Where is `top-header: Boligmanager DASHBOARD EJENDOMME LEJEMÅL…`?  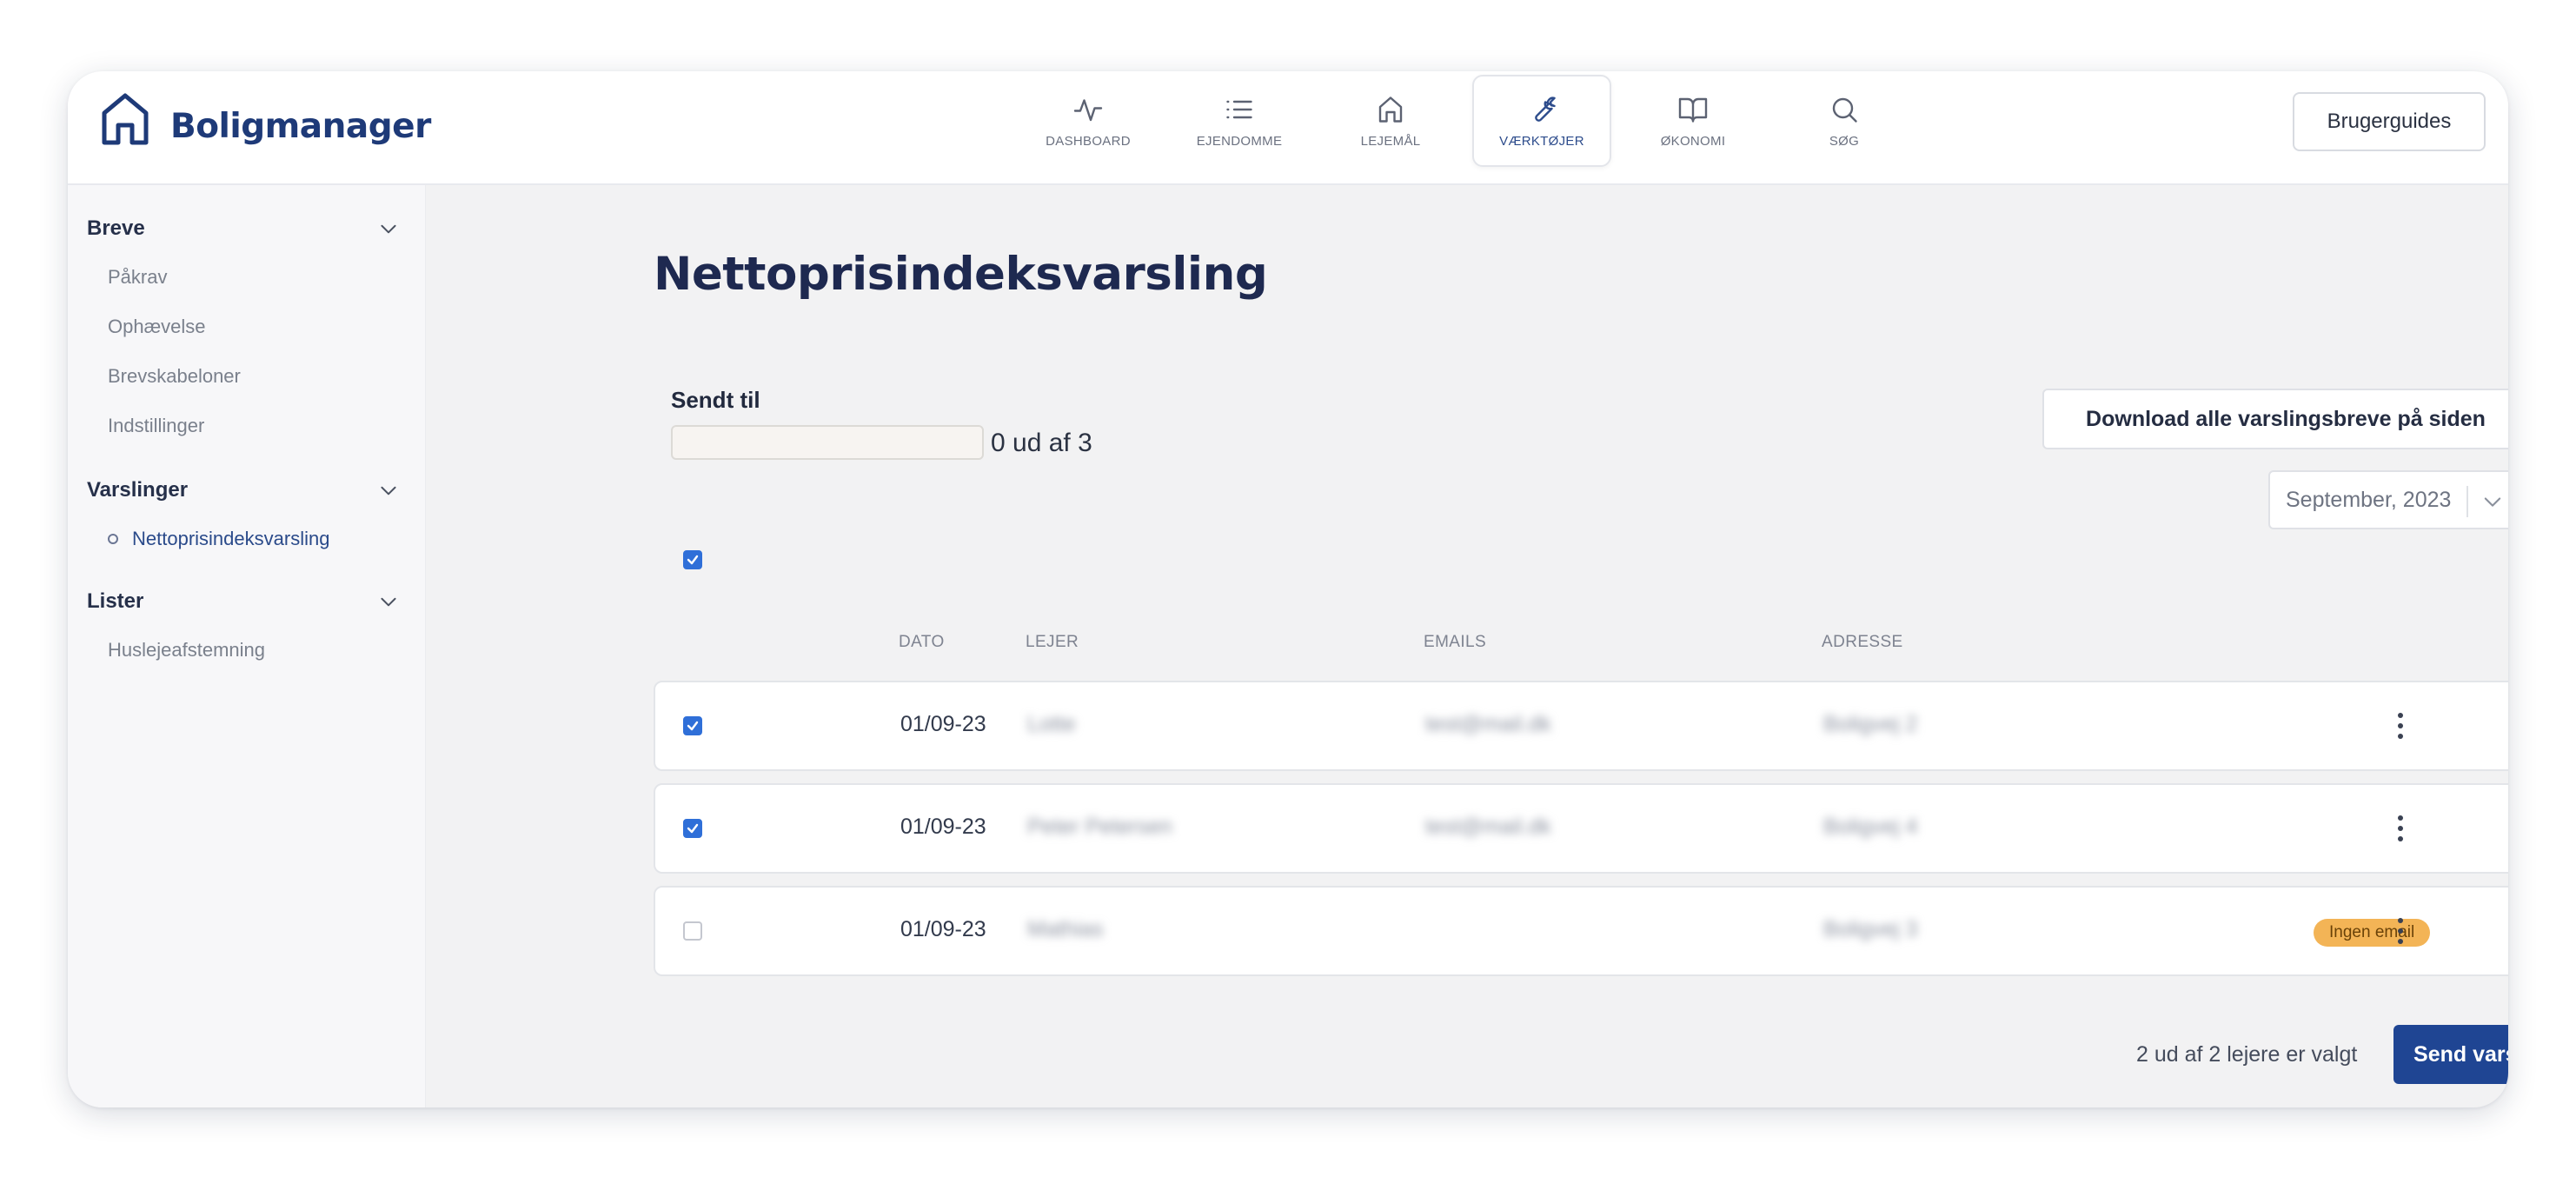 top-header: Boligmanager DASHBOARD EJENDOMME LEJEMÅL… is located at coordinates (1288, 128).